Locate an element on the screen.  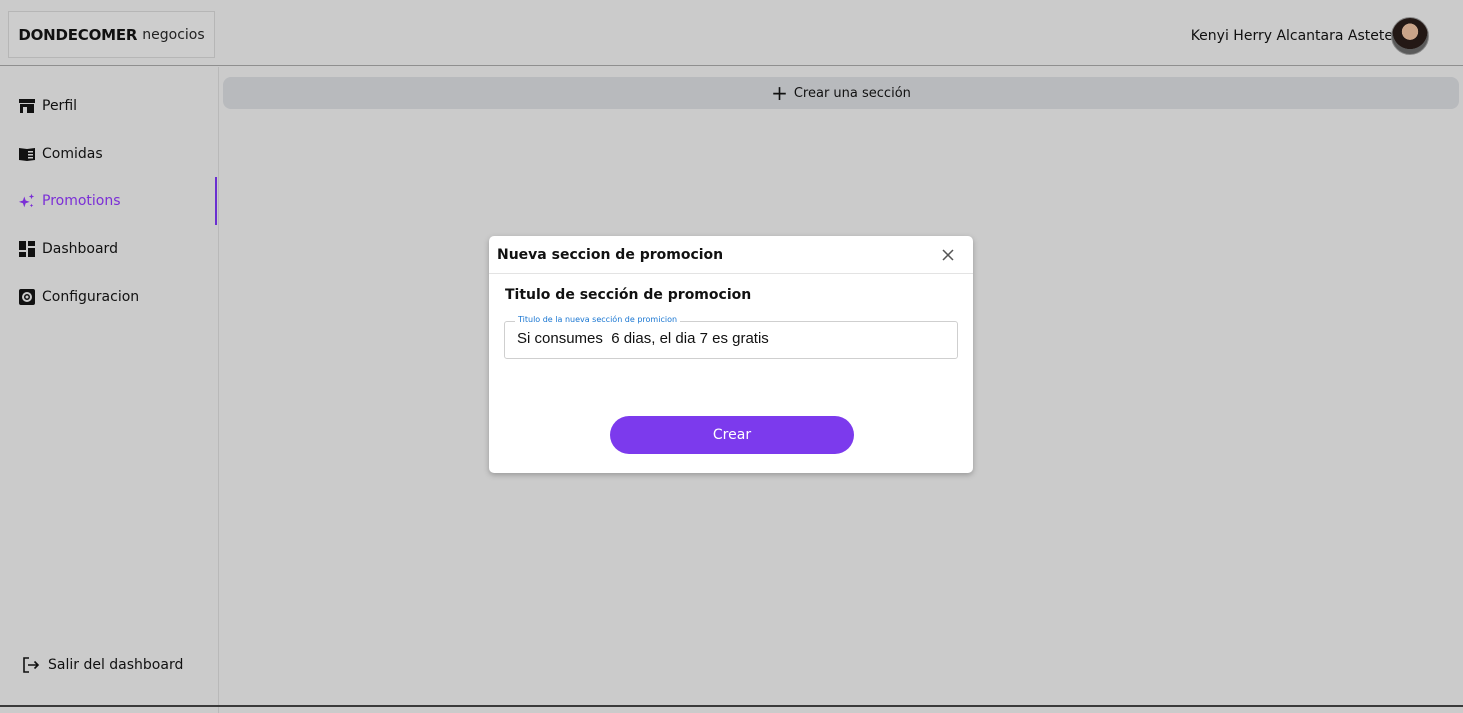
user-name: Kenyi Herry Alcantara Astete is located at coordinates (1291, 36).